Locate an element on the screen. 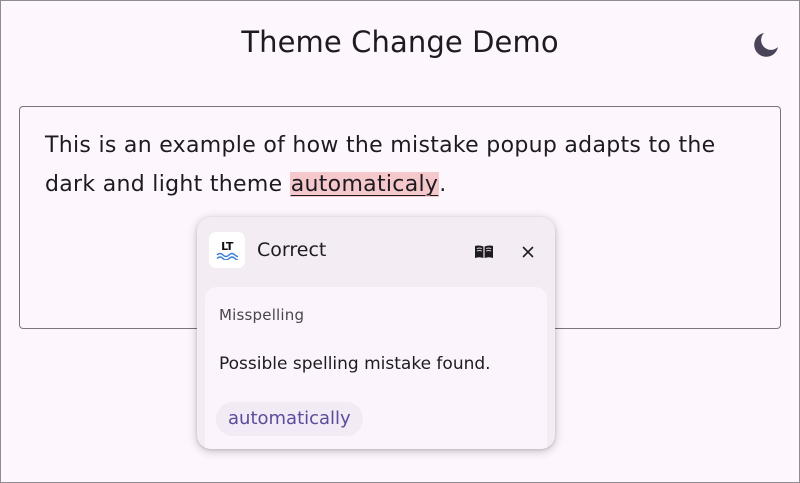 The image size is (800, 483). languagetool-logo: LT is located at coordinates (227, 250).